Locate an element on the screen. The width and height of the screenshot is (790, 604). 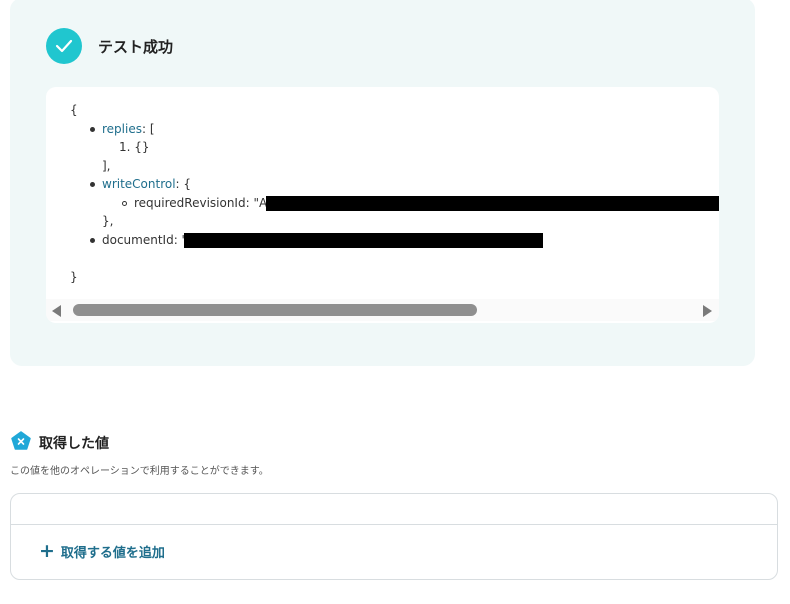
json-key-writecontrol: writeControl is located at coordinates (139, 184).